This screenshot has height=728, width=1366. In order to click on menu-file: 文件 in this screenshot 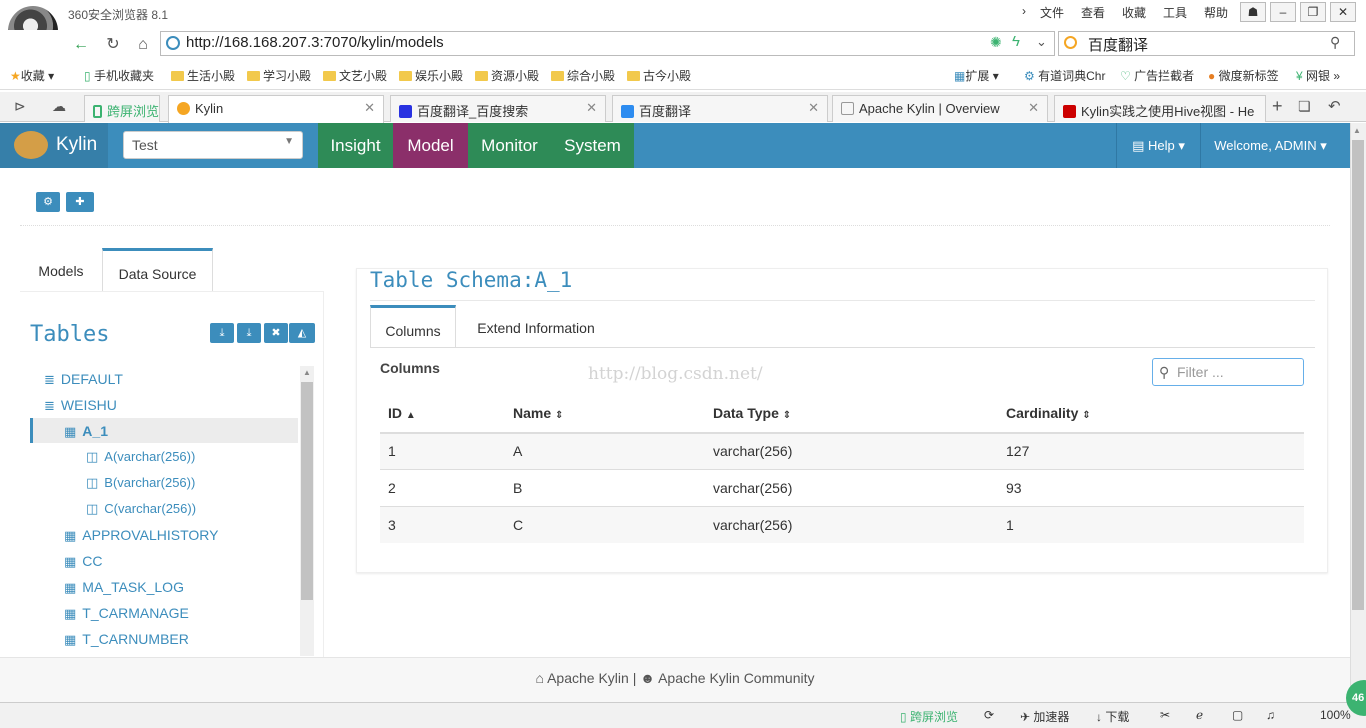, I will do `click(1052, 12)`.